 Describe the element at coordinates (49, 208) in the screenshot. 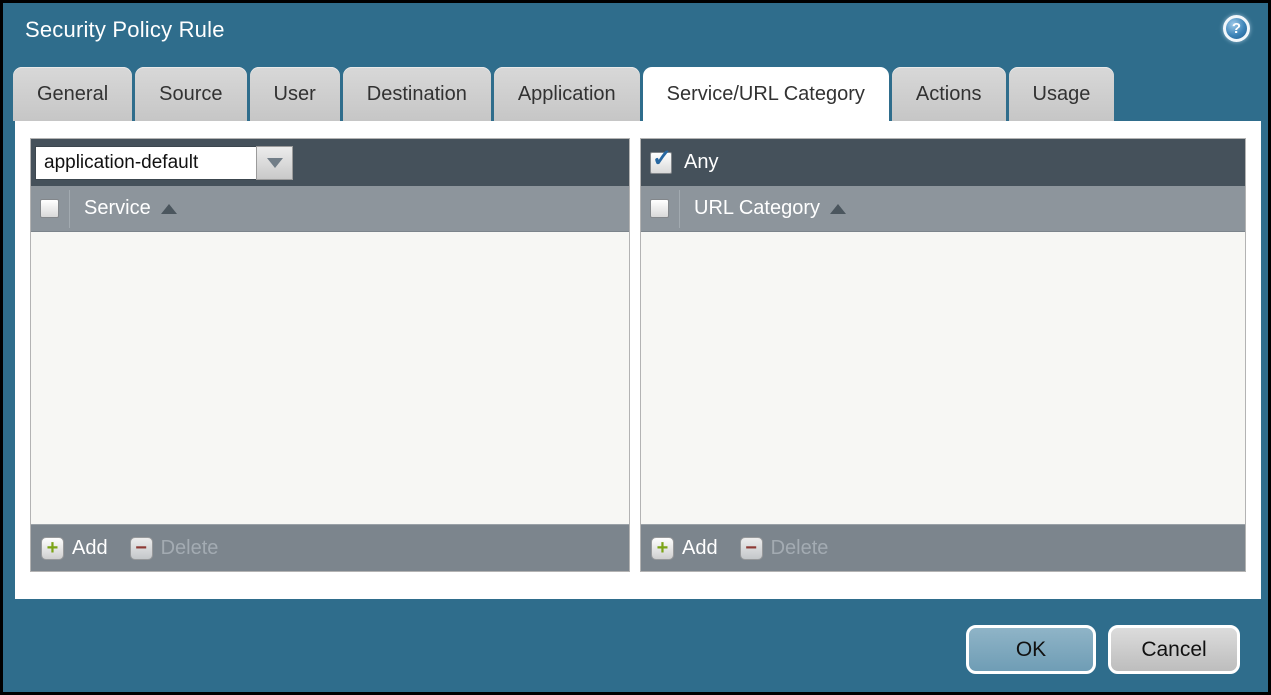

I see `service-select-all-checkbox` at that location.